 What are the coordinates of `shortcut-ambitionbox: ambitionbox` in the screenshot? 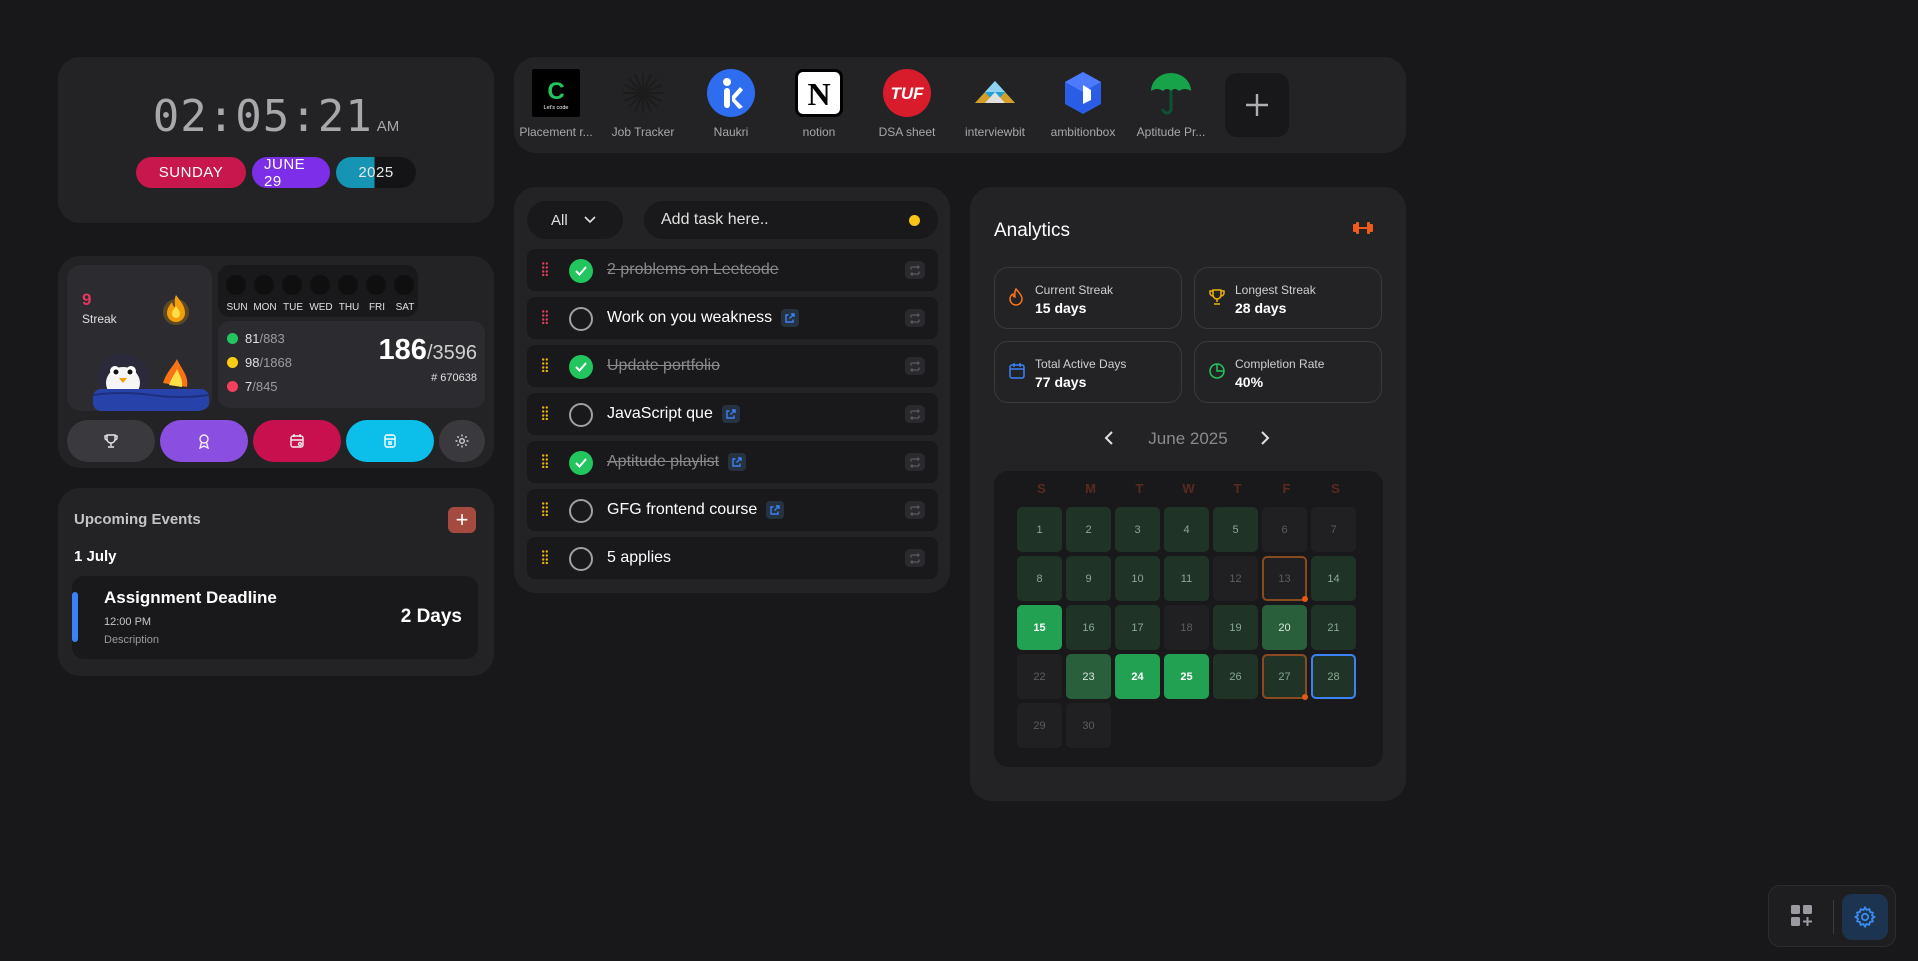 It's located at (1083, 104).